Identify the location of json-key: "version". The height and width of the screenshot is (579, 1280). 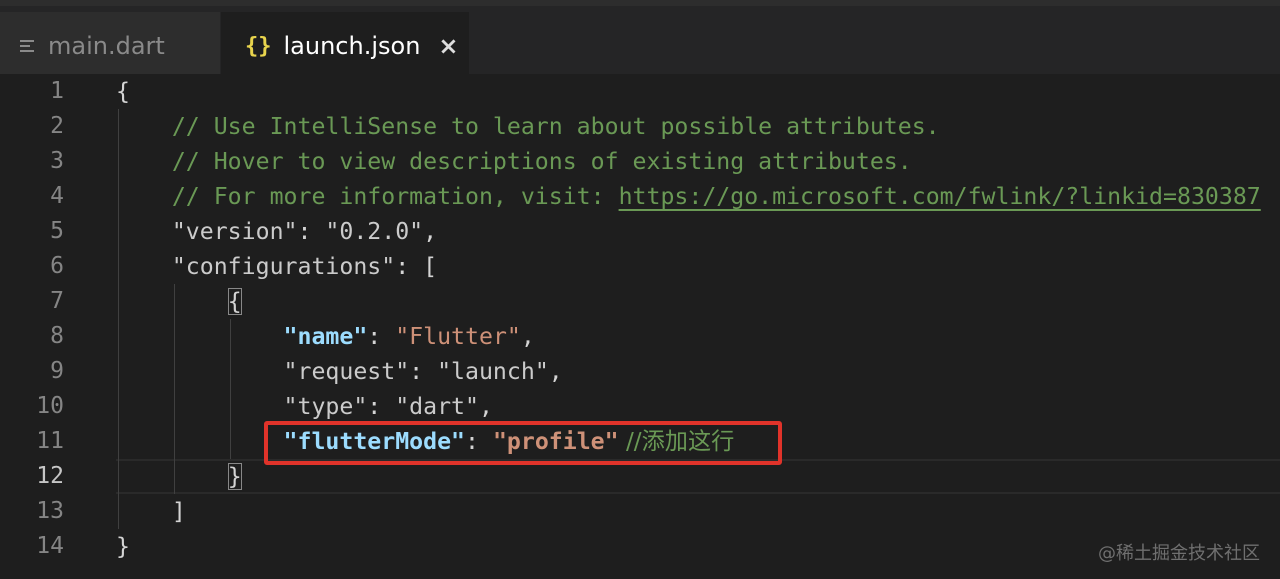
(234, 231).